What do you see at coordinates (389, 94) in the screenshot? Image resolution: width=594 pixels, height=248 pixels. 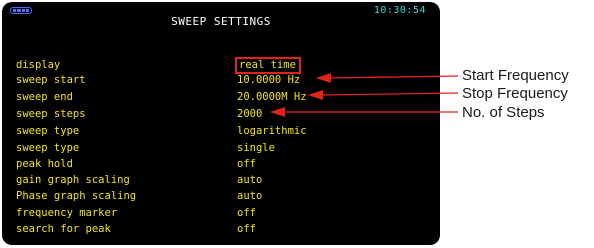 I see `stop-frequency-arrow` at bounding box center [389, 94].